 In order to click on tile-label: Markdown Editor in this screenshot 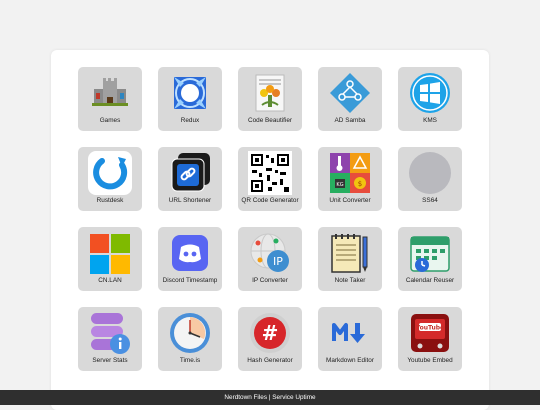, I will do `click(350, 360)`.